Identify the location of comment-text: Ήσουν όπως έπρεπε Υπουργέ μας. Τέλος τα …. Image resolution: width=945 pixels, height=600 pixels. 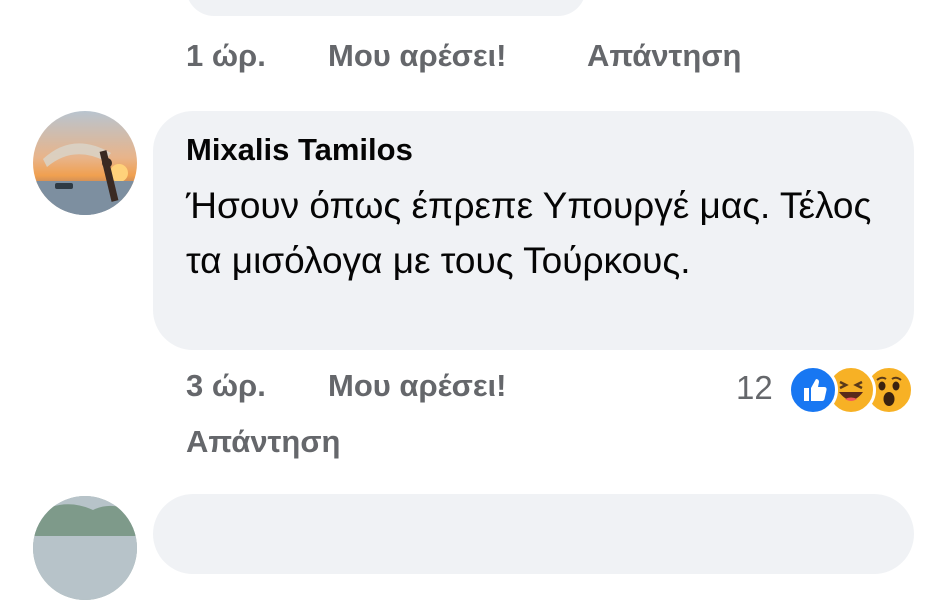
(529, 233).